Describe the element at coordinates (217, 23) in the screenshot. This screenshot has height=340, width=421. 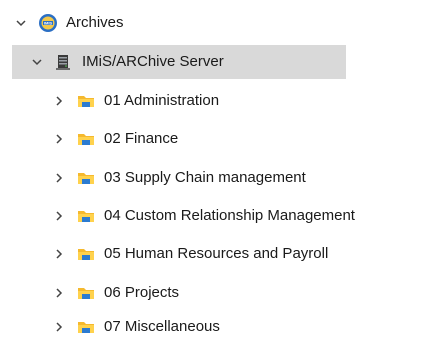
I see `tree-node-archives: IMiS Archives` at that location.